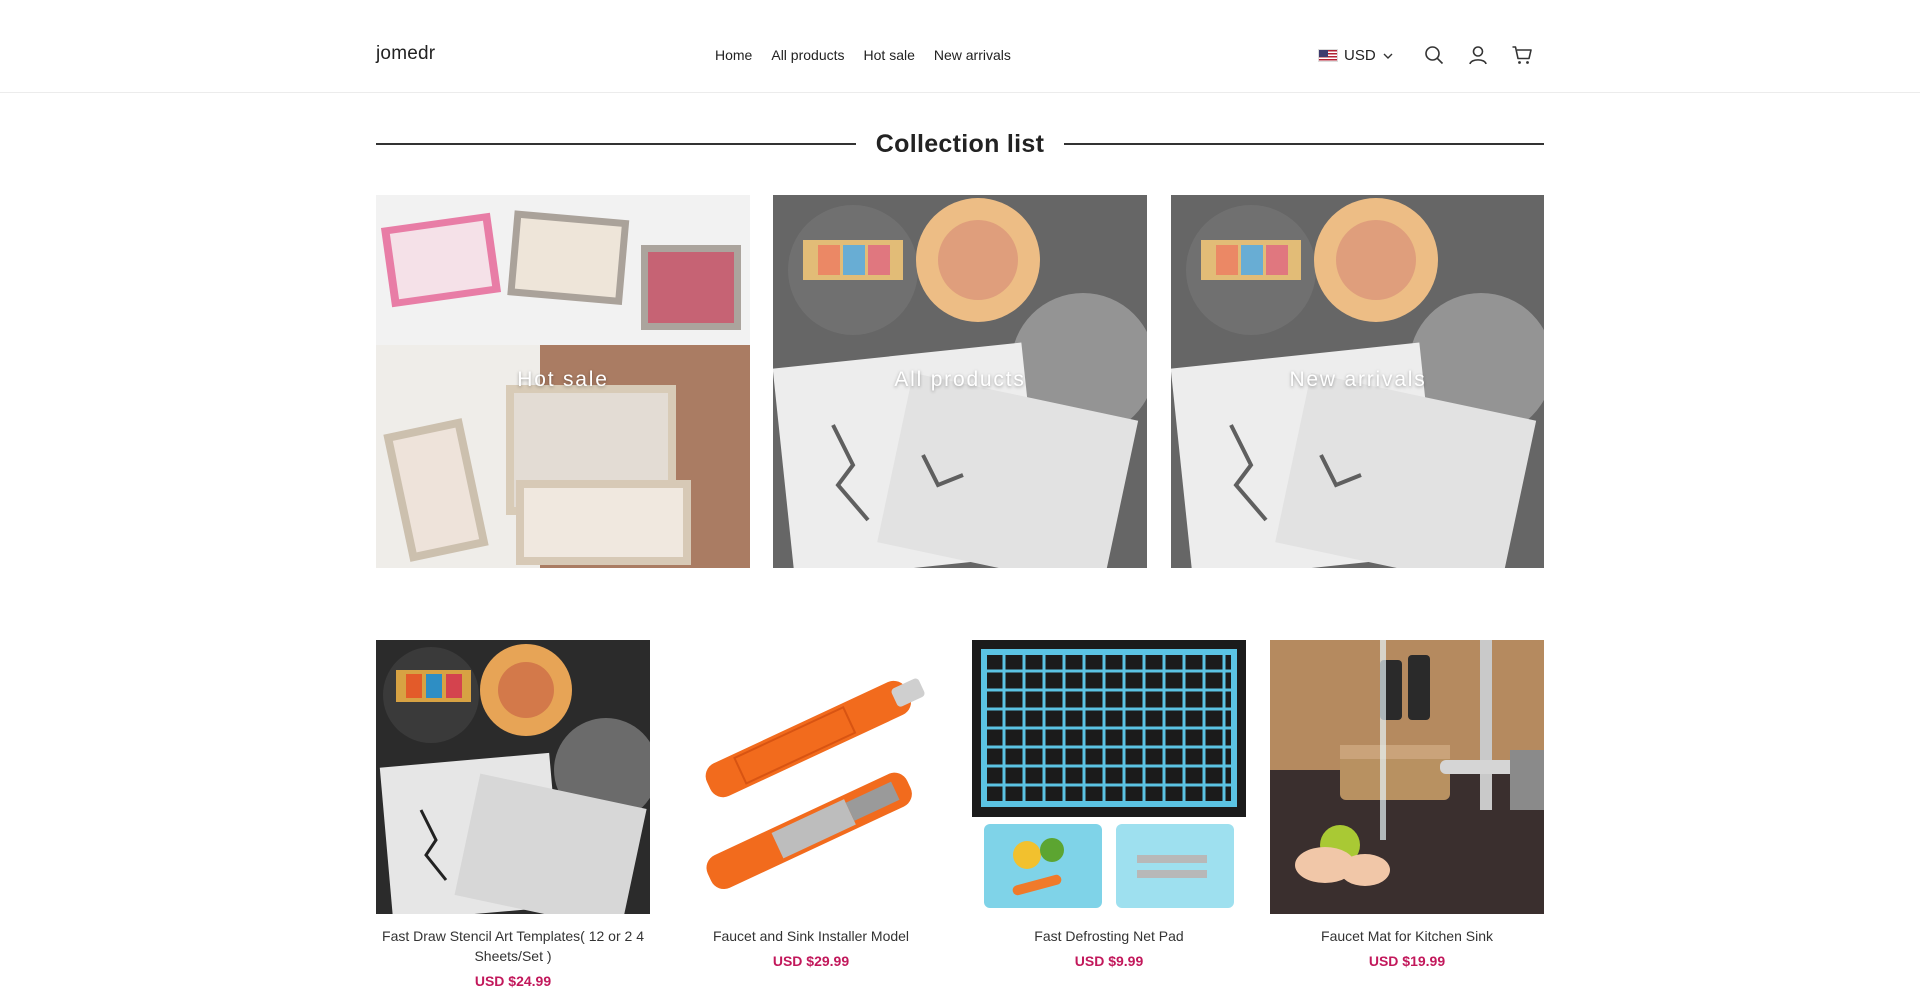 This screenshot has width=1920, height=993. I want to click on collection-label: New arrivals, so click(1358, 379).